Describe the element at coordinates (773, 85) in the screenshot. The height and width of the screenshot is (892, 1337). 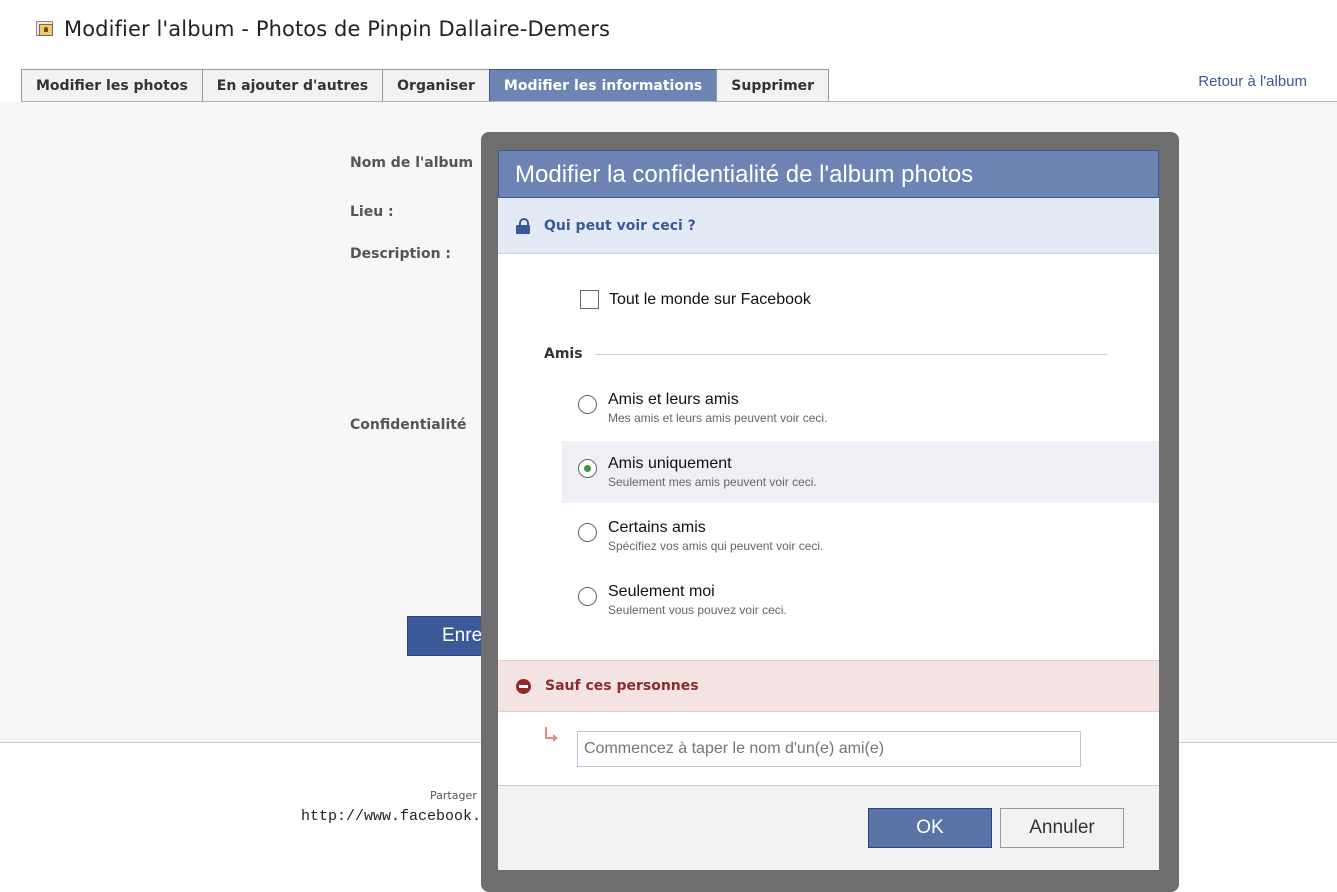
I see `tab-supprimer: Supprimer` at that location.